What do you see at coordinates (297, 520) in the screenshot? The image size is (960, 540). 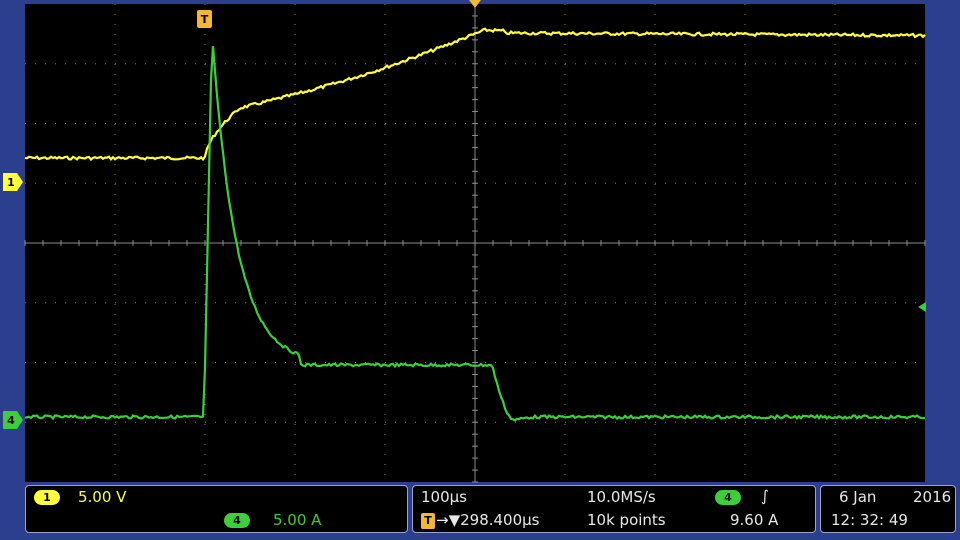 I see `ch4-scale: 5.00 A` at bounding box center [297, 520].